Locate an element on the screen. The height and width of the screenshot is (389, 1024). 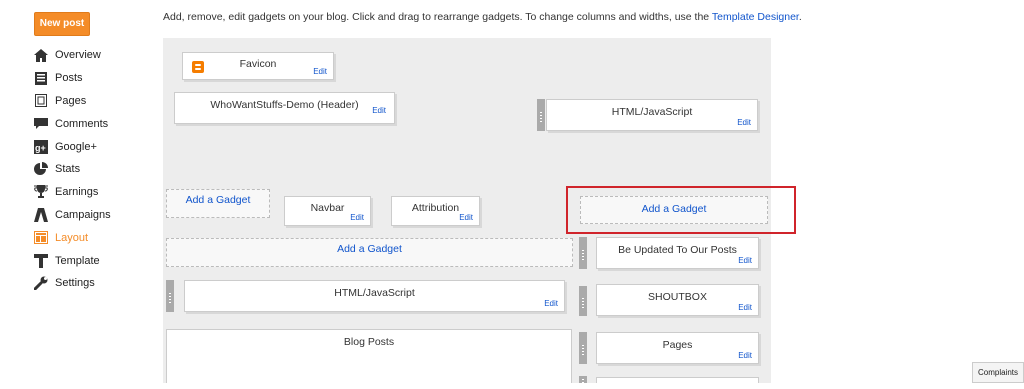
sidebar-item-stats: Stats is located at coordinates (72, 169).